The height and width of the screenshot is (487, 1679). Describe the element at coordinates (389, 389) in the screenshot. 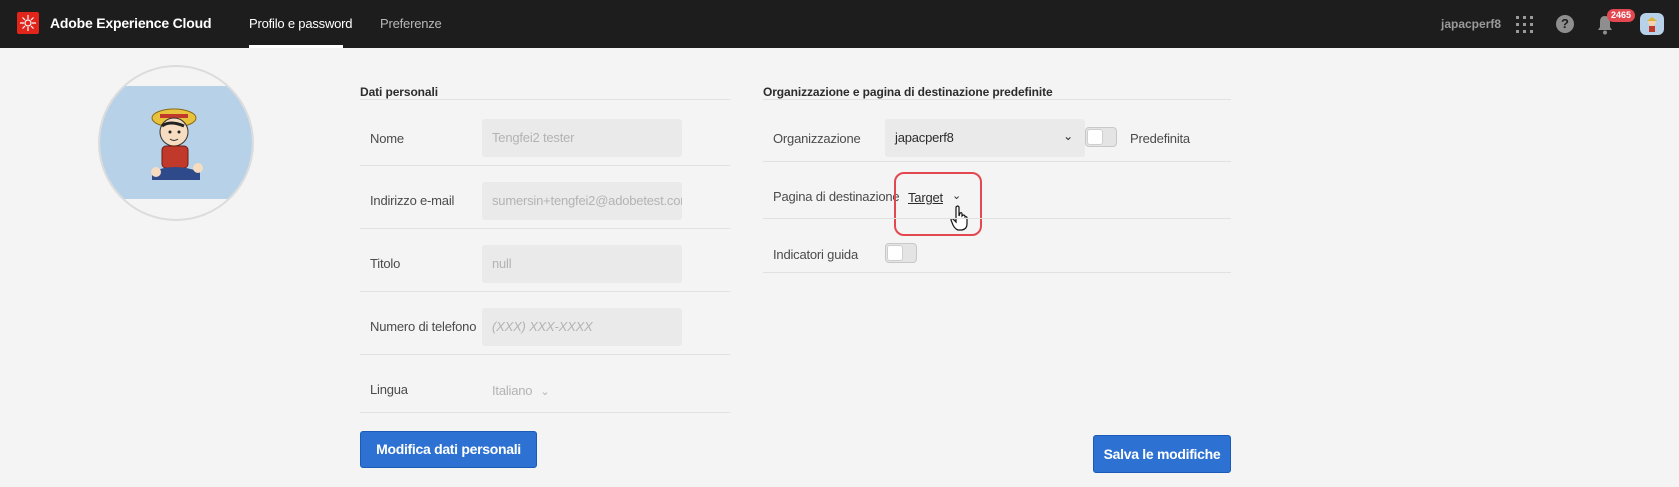

I see `language-label: Lingua` at that location.